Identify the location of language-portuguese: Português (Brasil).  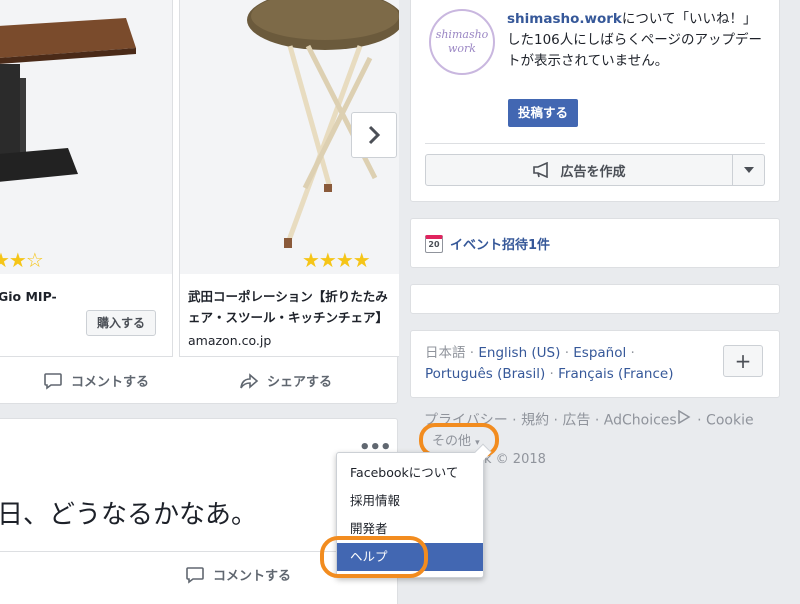
(485, 374).